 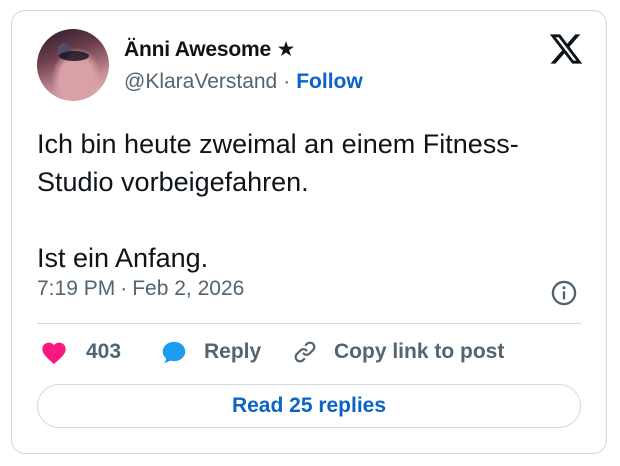 I want to click on post-time: 7:19 PM, so click(x=76, y=288).